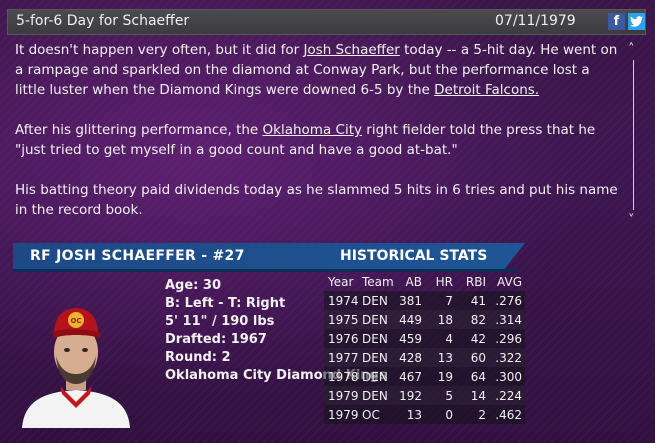 This screenshot has height=443, width=655. Describe the element at coordinates (312, 130) in the screenshot. I see `team-link: Oklahoma City` at that location.